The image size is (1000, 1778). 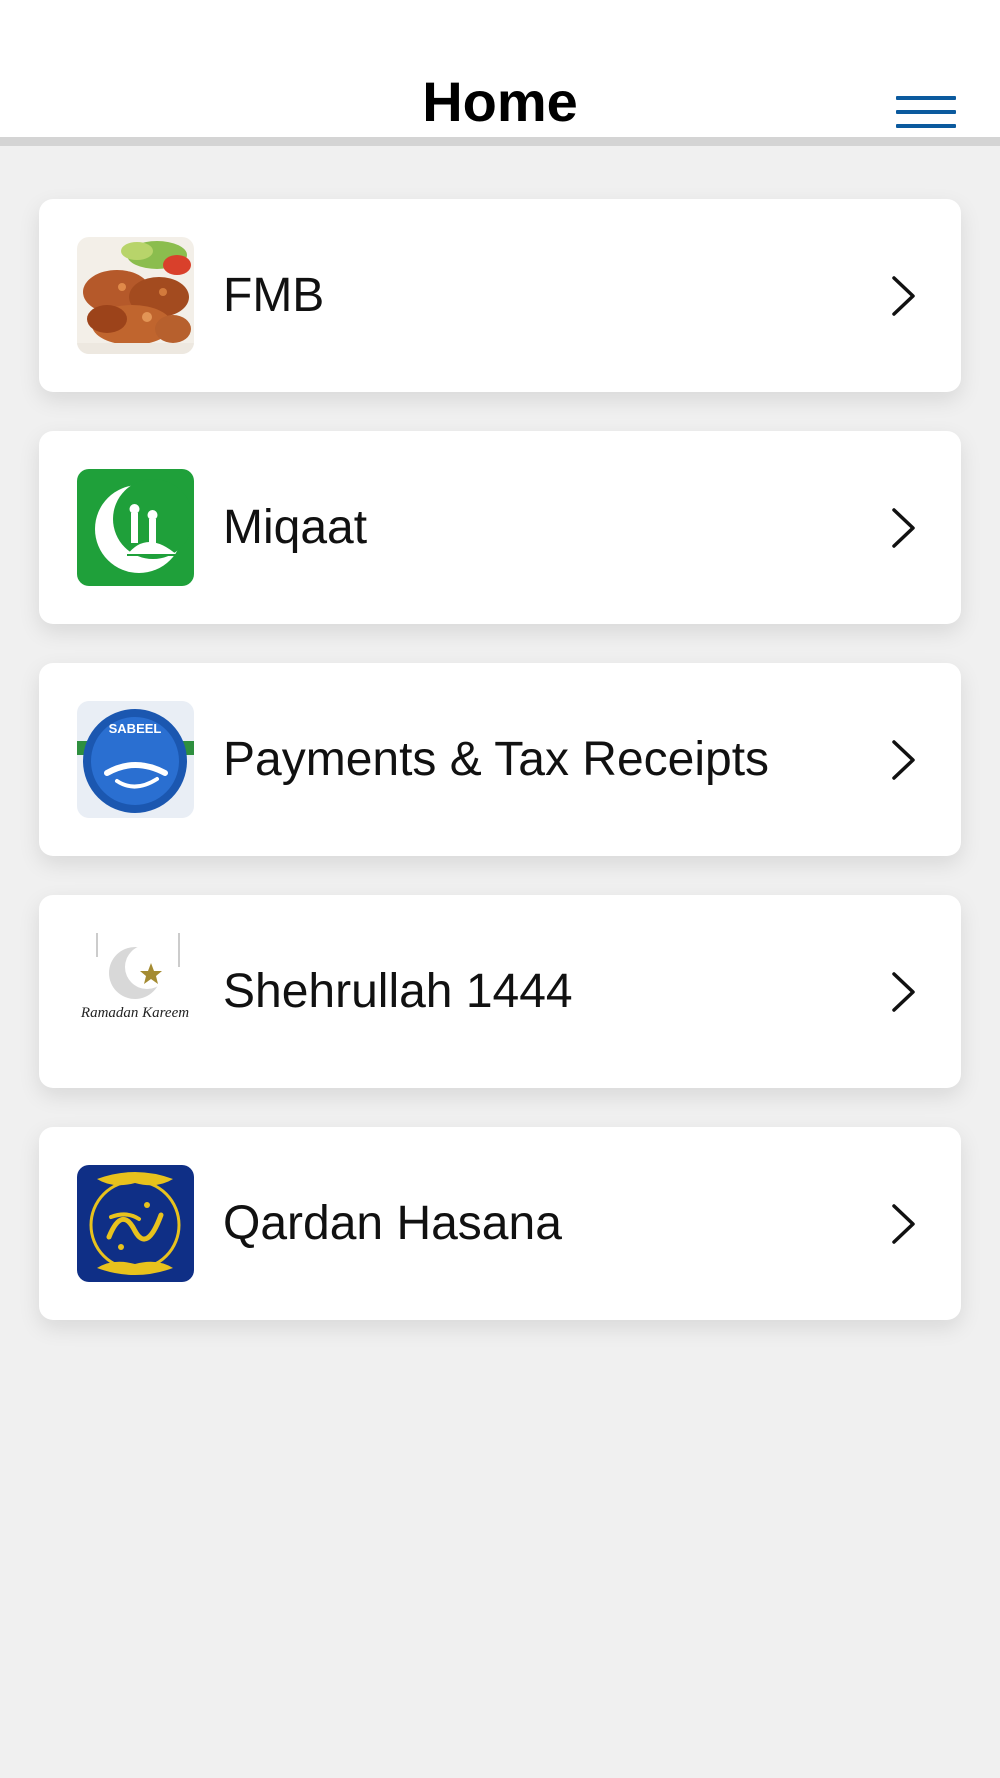 I want to click on logo-text: SABEEL, so click(x=135, y=728).